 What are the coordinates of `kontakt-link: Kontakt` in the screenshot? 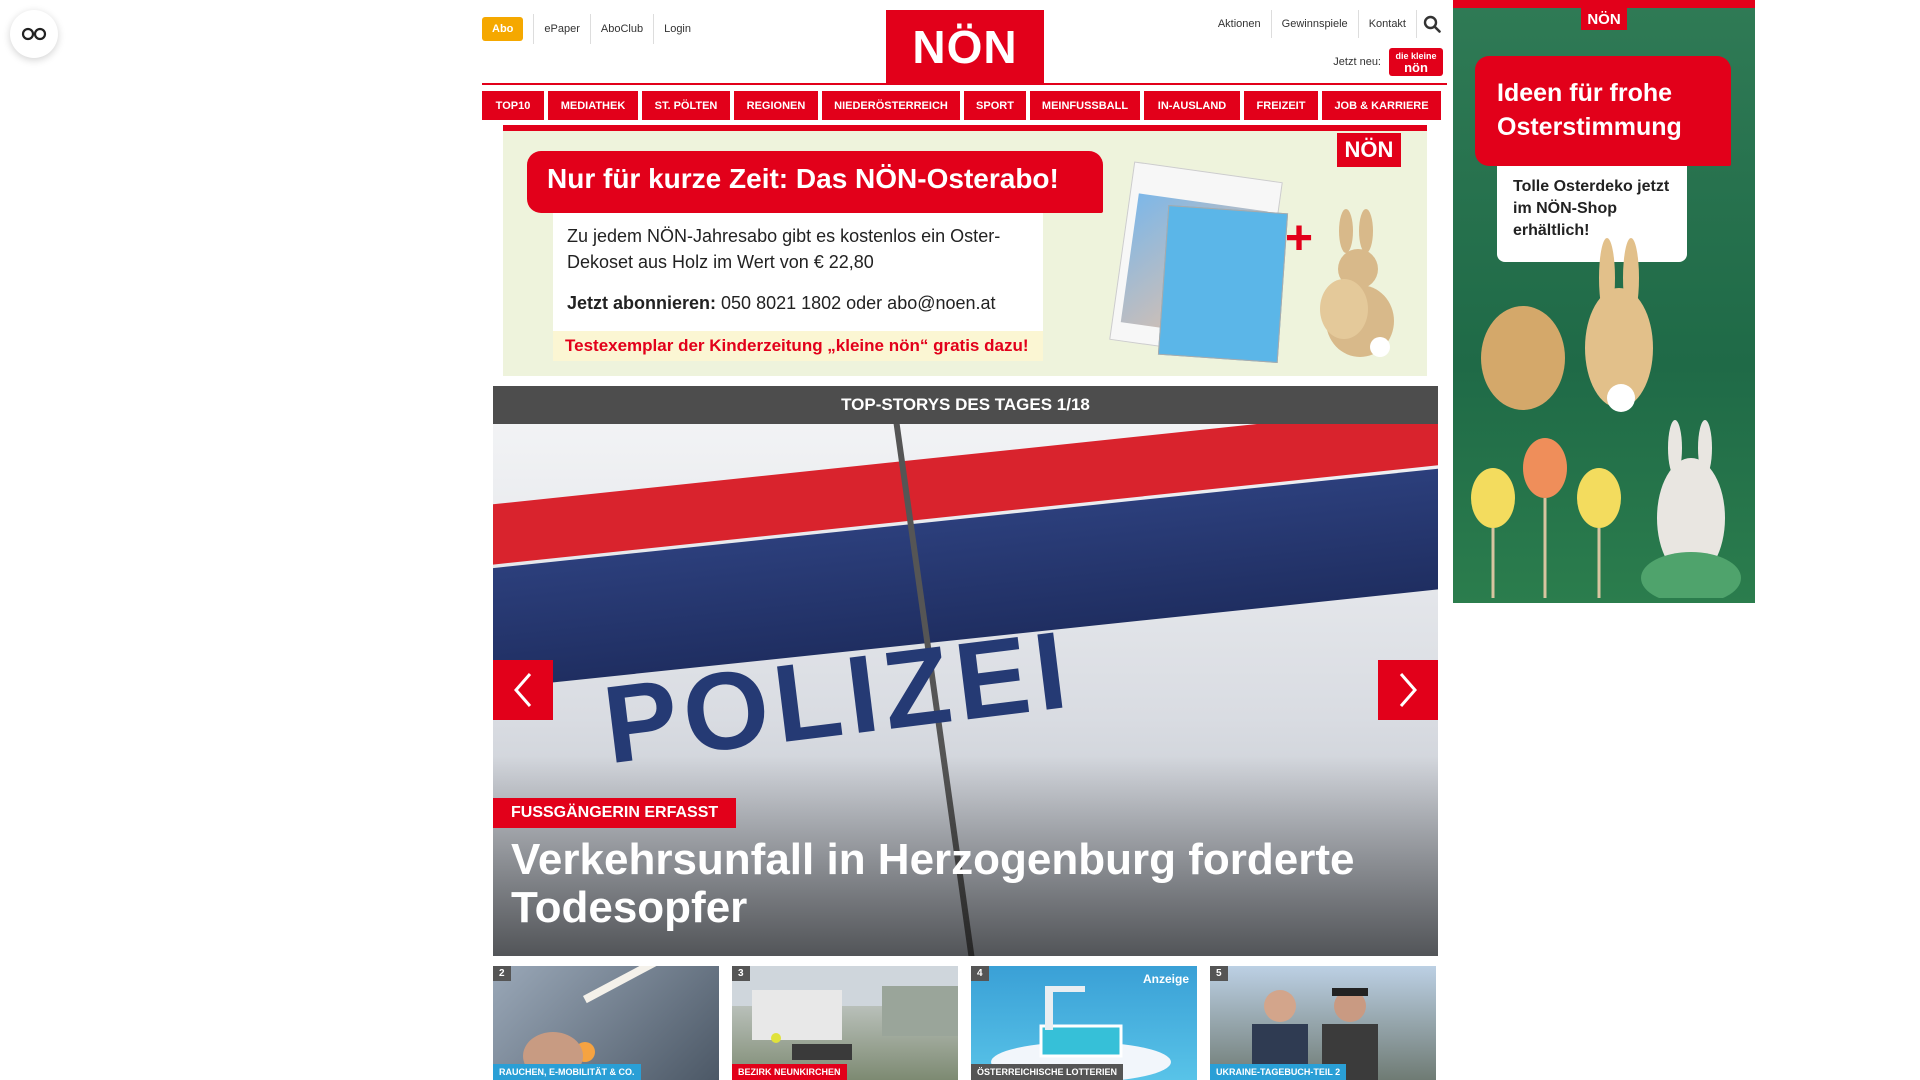 It's located at (1388, 24).